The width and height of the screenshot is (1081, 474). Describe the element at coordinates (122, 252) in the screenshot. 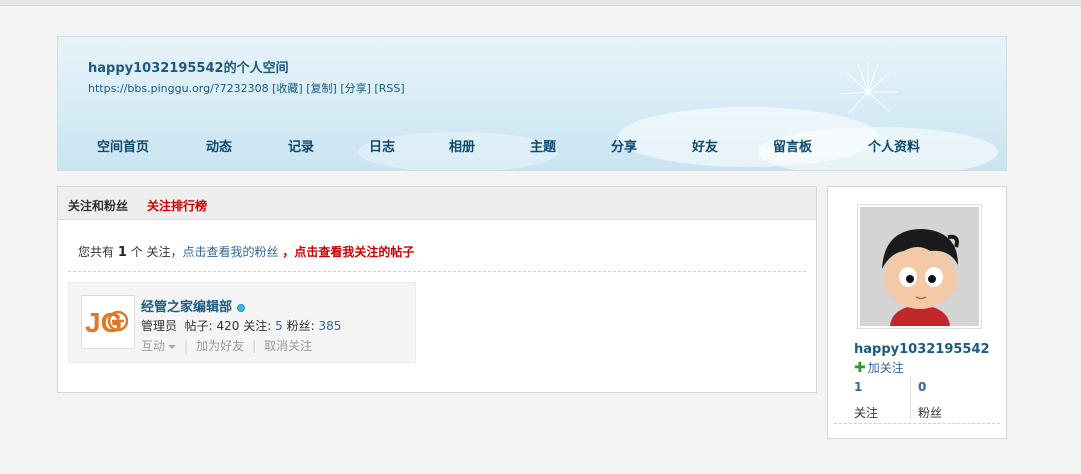

I see `follow-count: 1` at that location.